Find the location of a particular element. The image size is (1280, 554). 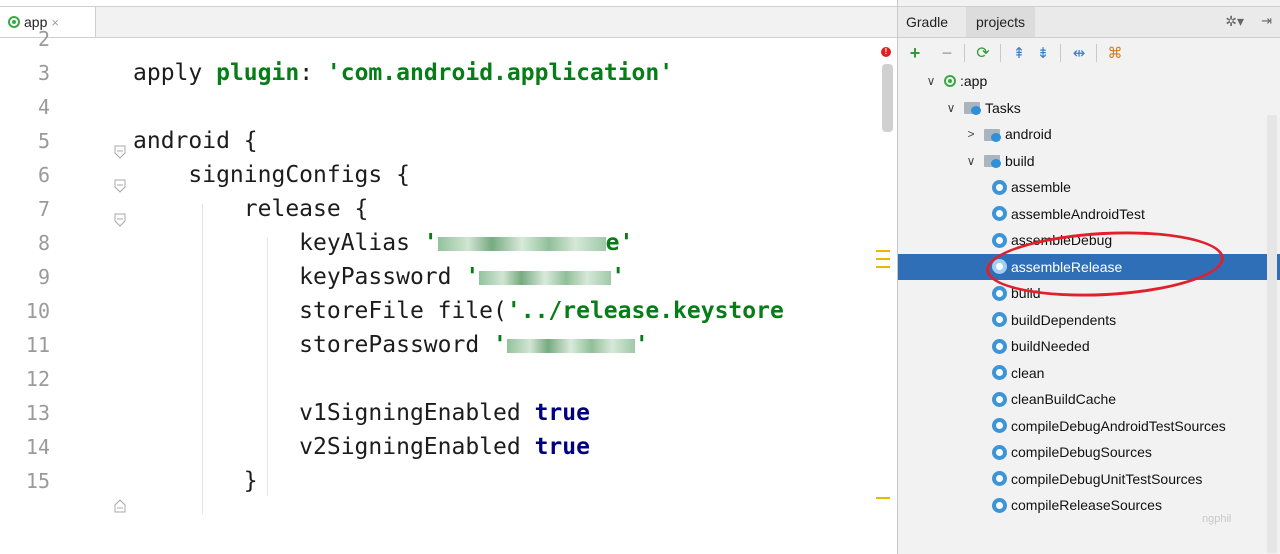

gradle-header: Gradle projects ✲▾ ⇥ is located at coordinates (1089, 22).